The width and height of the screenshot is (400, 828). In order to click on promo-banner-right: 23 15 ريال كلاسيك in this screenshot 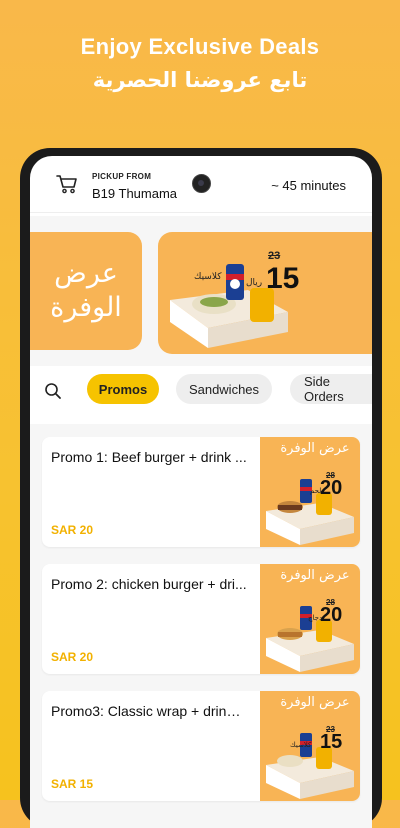, I will do `click(265, 293)`.